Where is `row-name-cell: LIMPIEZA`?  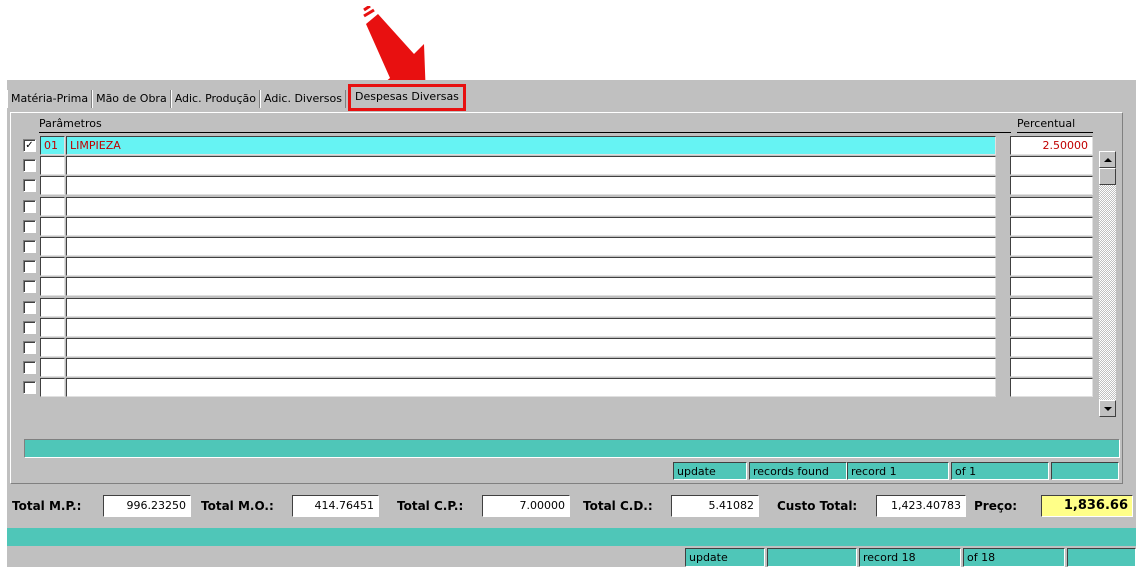 row-name-cell: LIMPIEZA is located at coordinates (531, 145).